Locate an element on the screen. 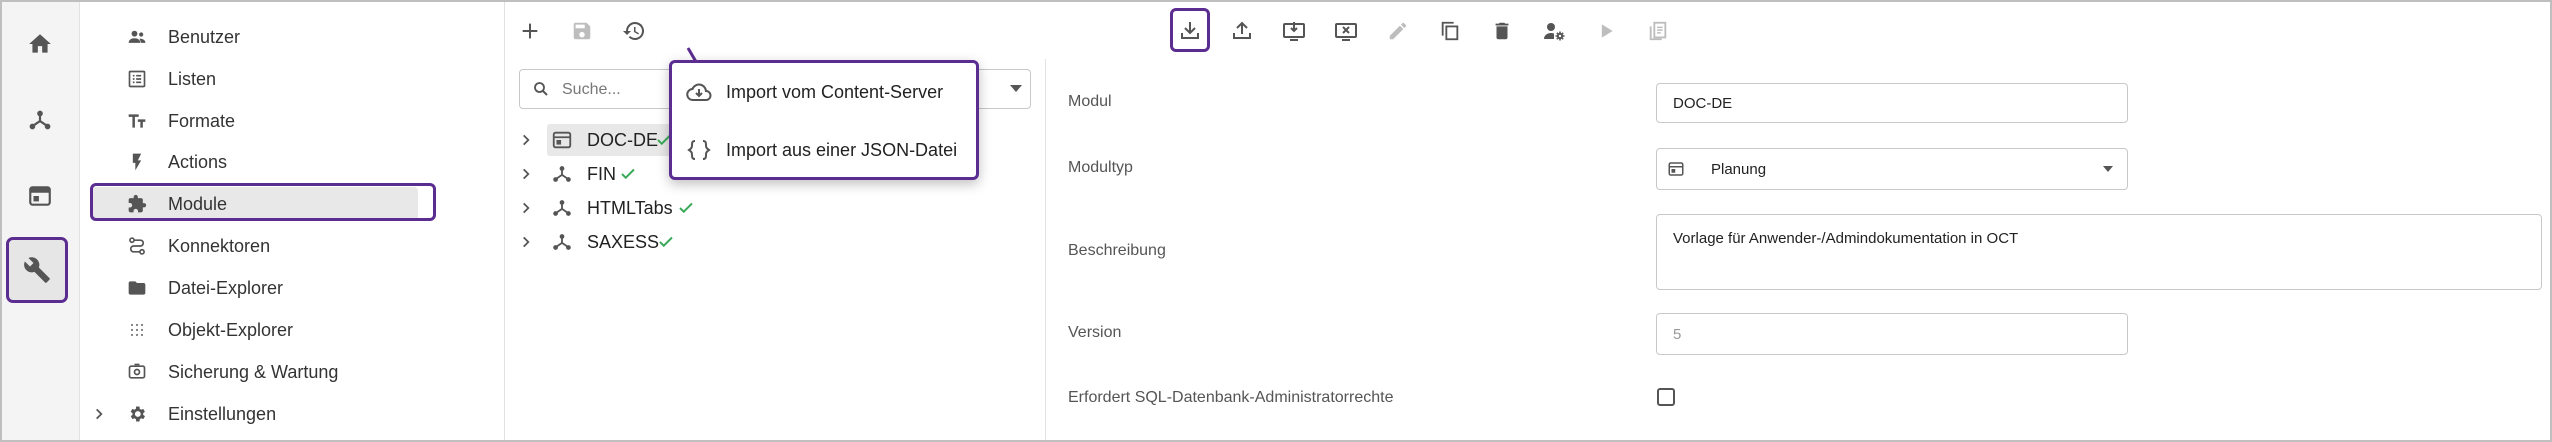 Image resolution: width=2552 pixels, height=442 pixels. text-format-icon is located at coordinates (137, 121).